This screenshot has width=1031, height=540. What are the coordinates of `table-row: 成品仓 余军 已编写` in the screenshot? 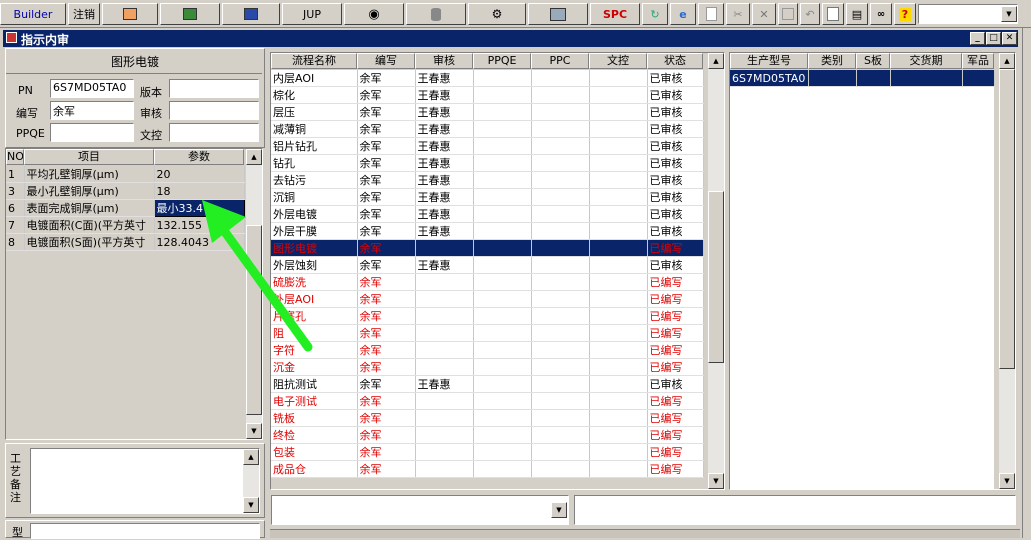 It's located at (487, 469).